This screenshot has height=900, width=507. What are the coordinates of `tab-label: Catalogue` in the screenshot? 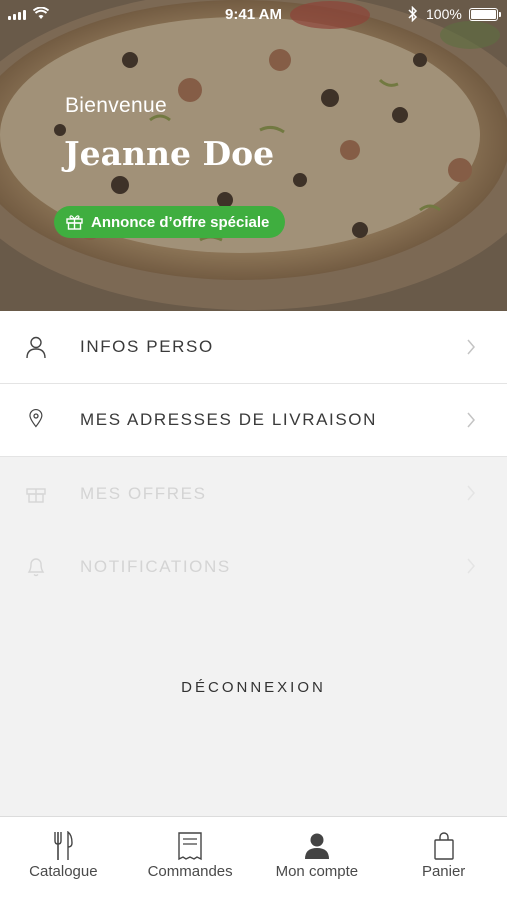 It's located at (63, 871).